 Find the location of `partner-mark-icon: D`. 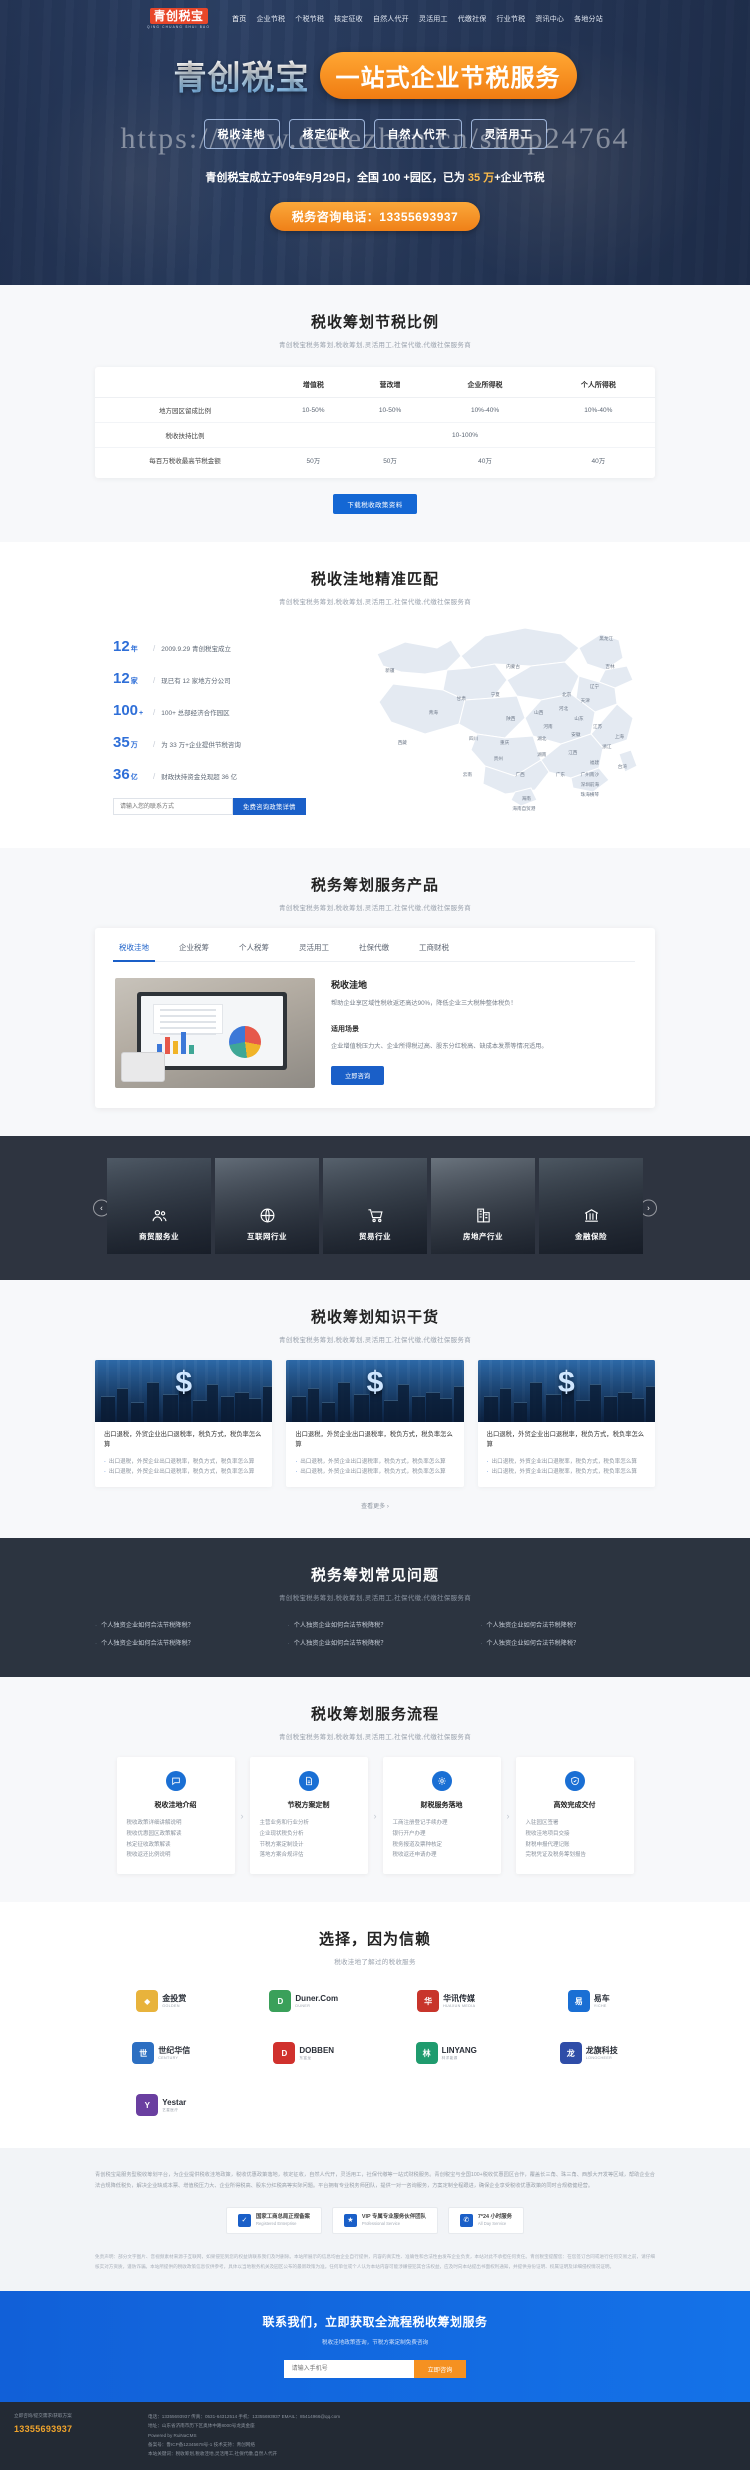

partner-mark-icon: D is located at coordinates (284, 2053).